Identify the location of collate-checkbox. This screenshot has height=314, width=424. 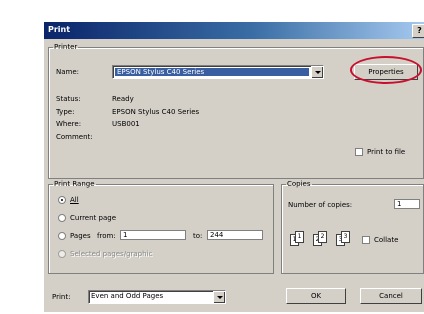
(366, 240).